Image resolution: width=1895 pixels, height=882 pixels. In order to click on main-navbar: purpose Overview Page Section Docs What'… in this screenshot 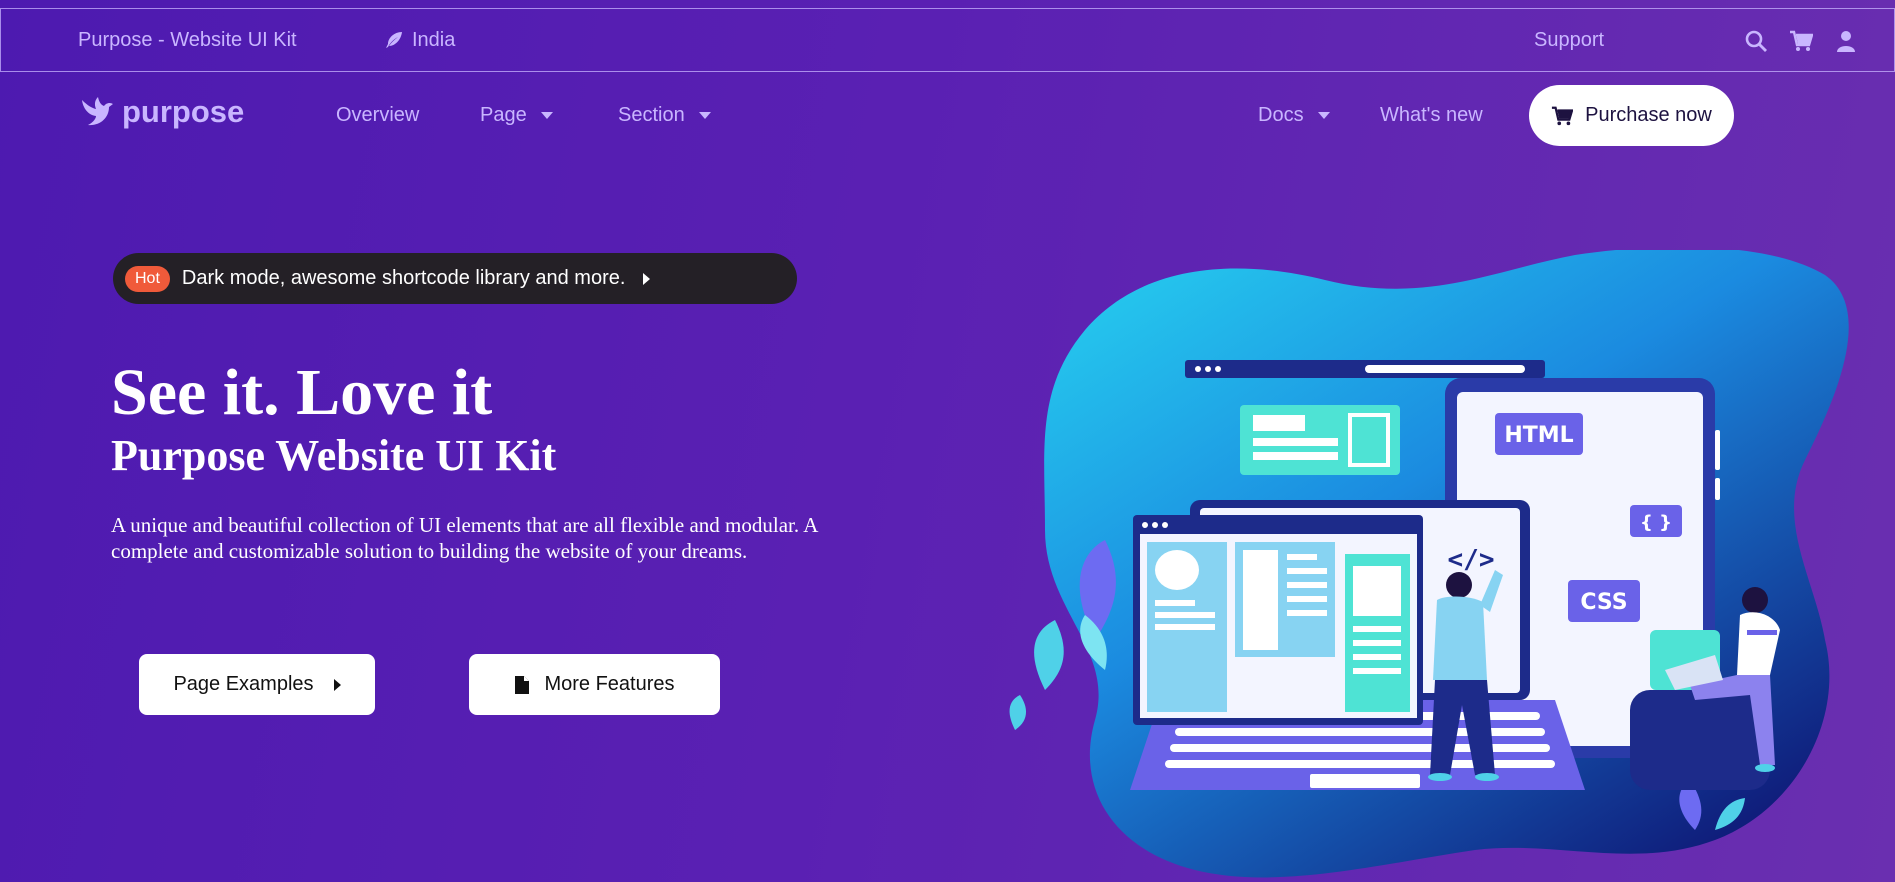, I will do `click(947, 115)`.